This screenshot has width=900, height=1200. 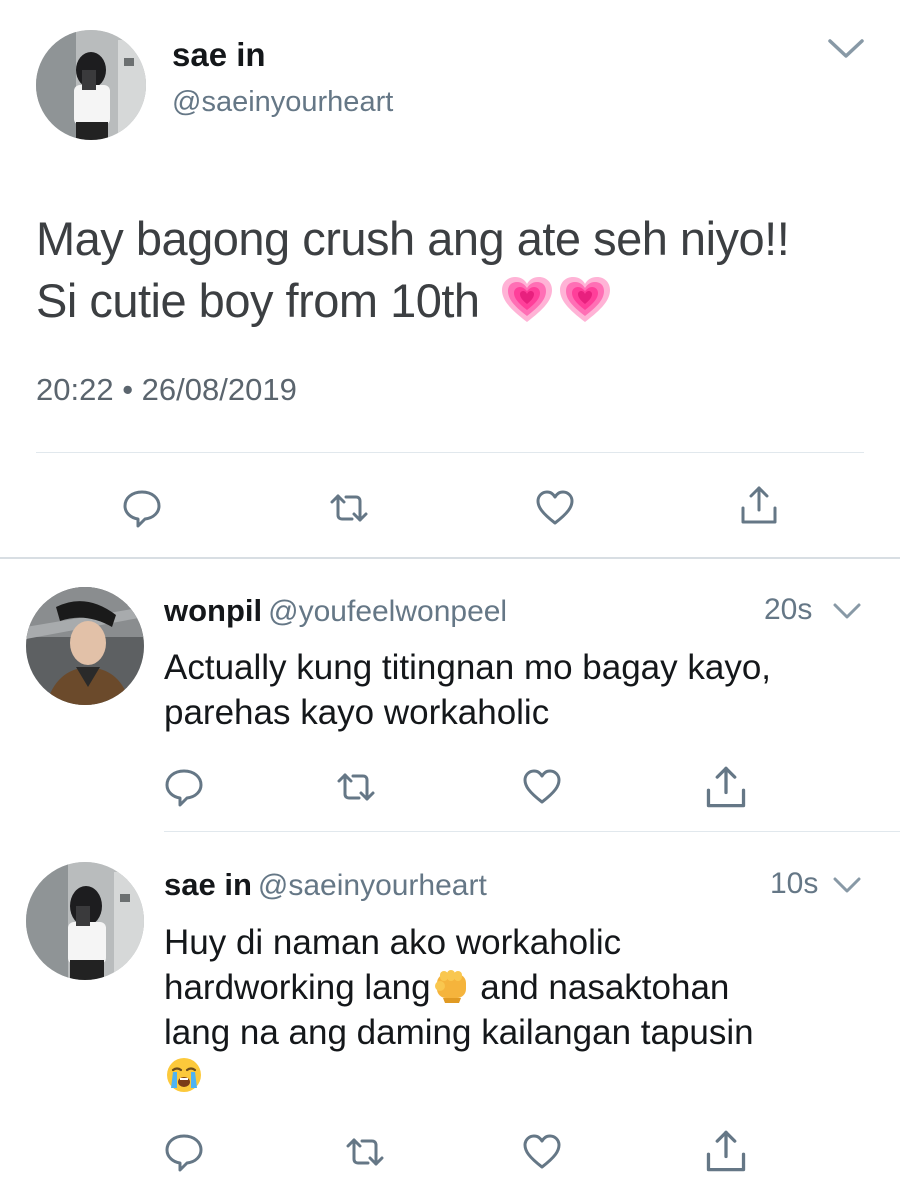 What do you see at coordinates (258, 300) in the screenshot?
I see `tweet-text-line: Si cutie boy from 10th` at bounding box center [258, 300].